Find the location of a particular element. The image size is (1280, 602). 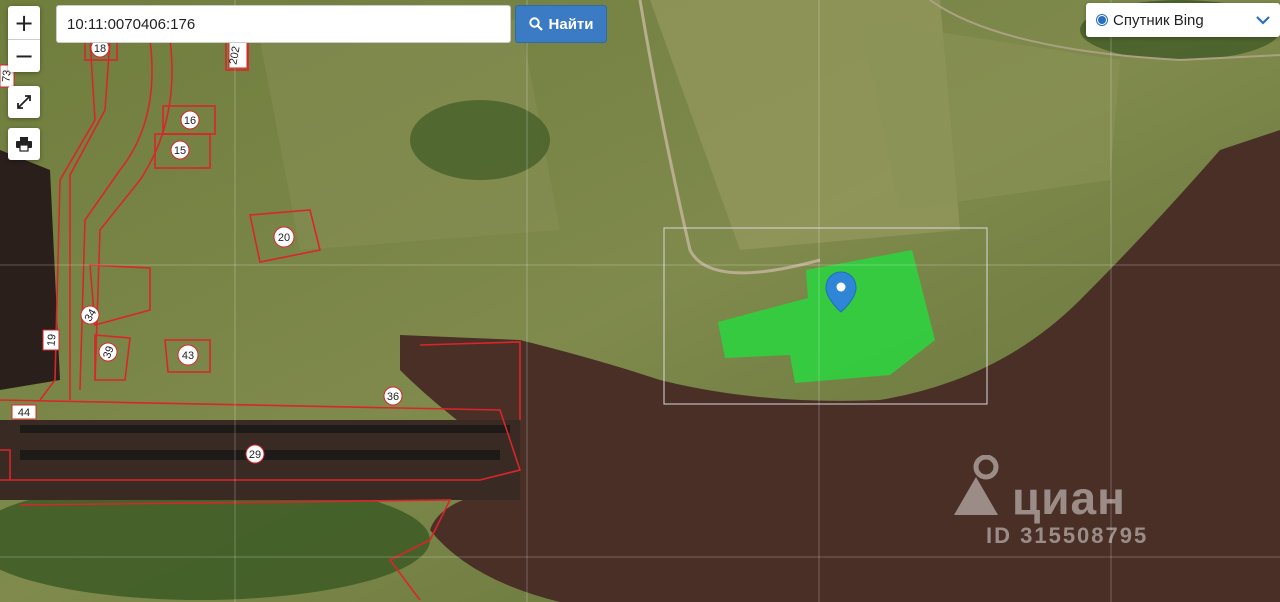

zoom-control: + − is located at coordinates (24, 39).